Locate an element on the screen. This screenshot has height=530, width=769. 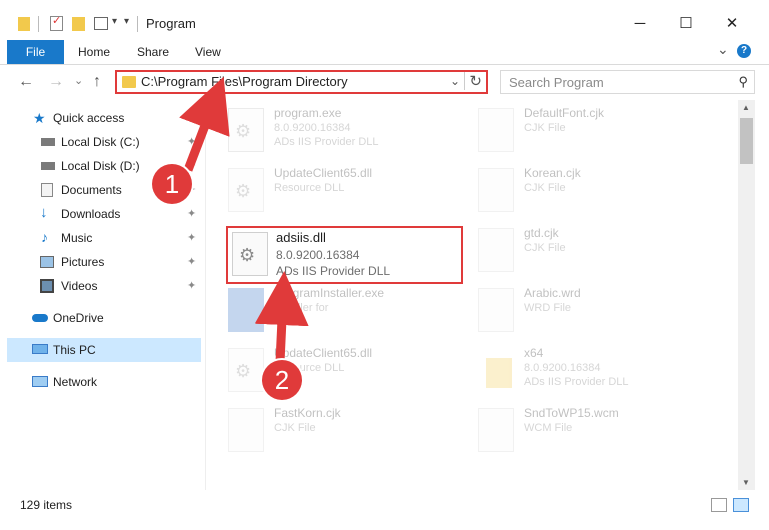
callout-badge-1: 1 is located at coordinates (172, 184).